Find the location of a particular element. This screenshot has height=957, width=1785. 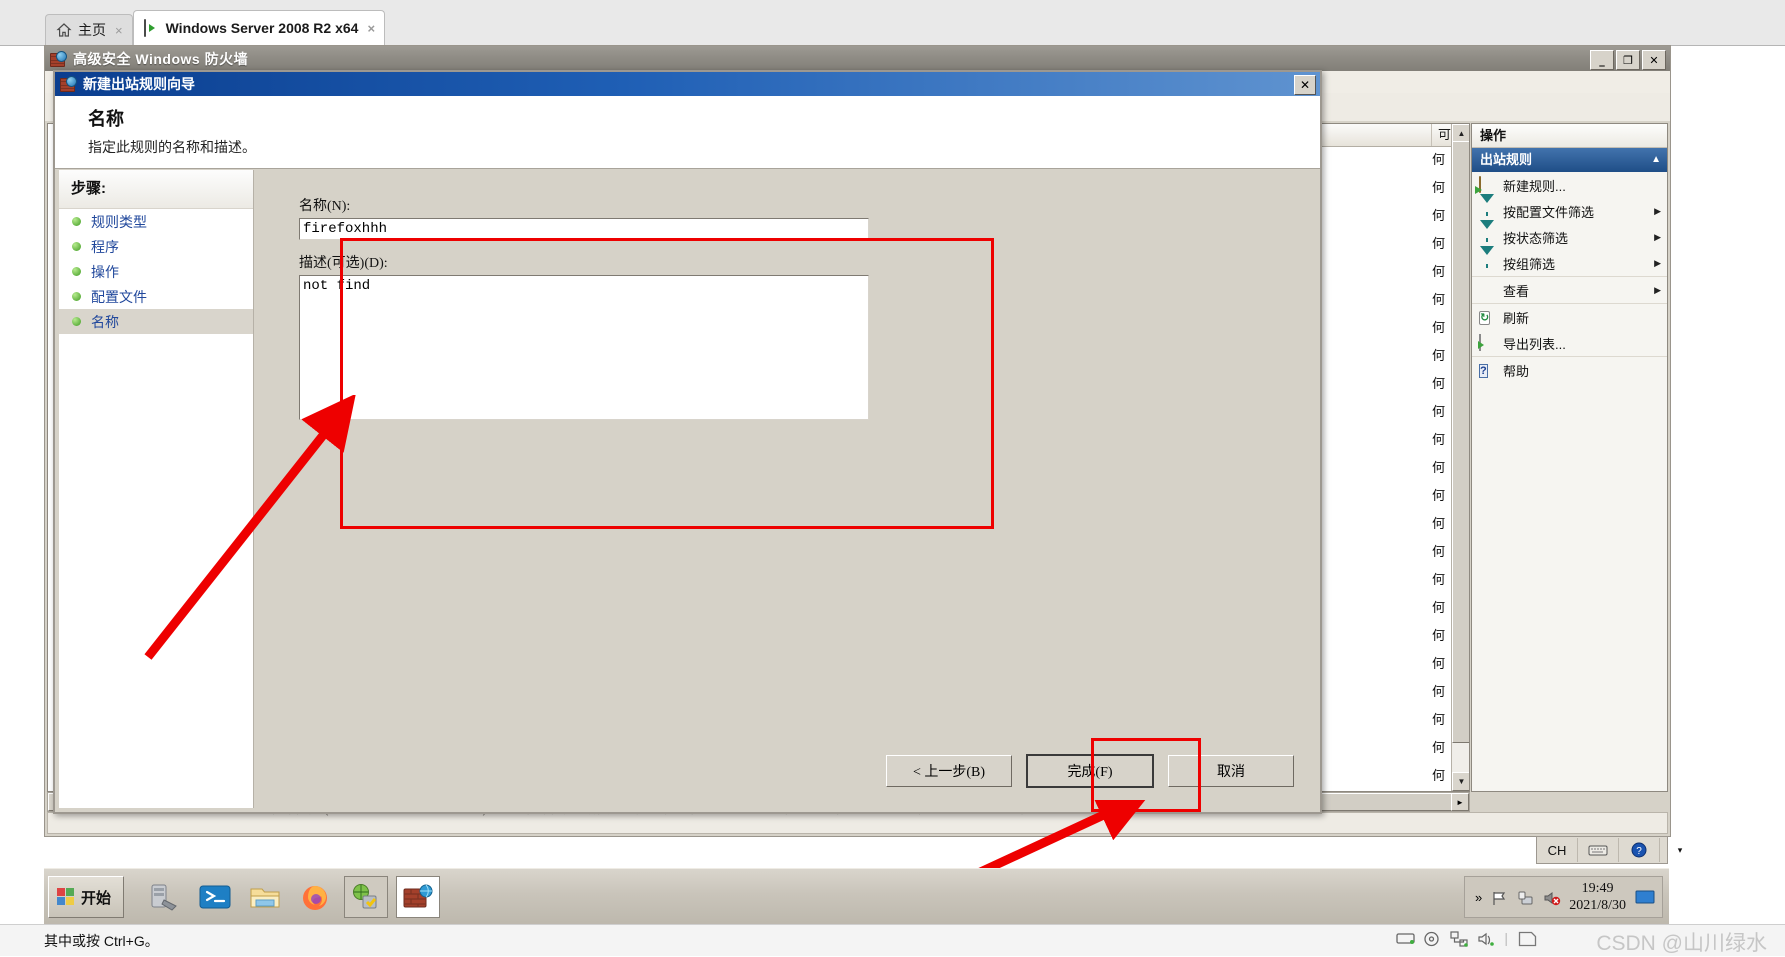

ime-language-bar: CH ? ▾ is located at coordinates (1609, 850).